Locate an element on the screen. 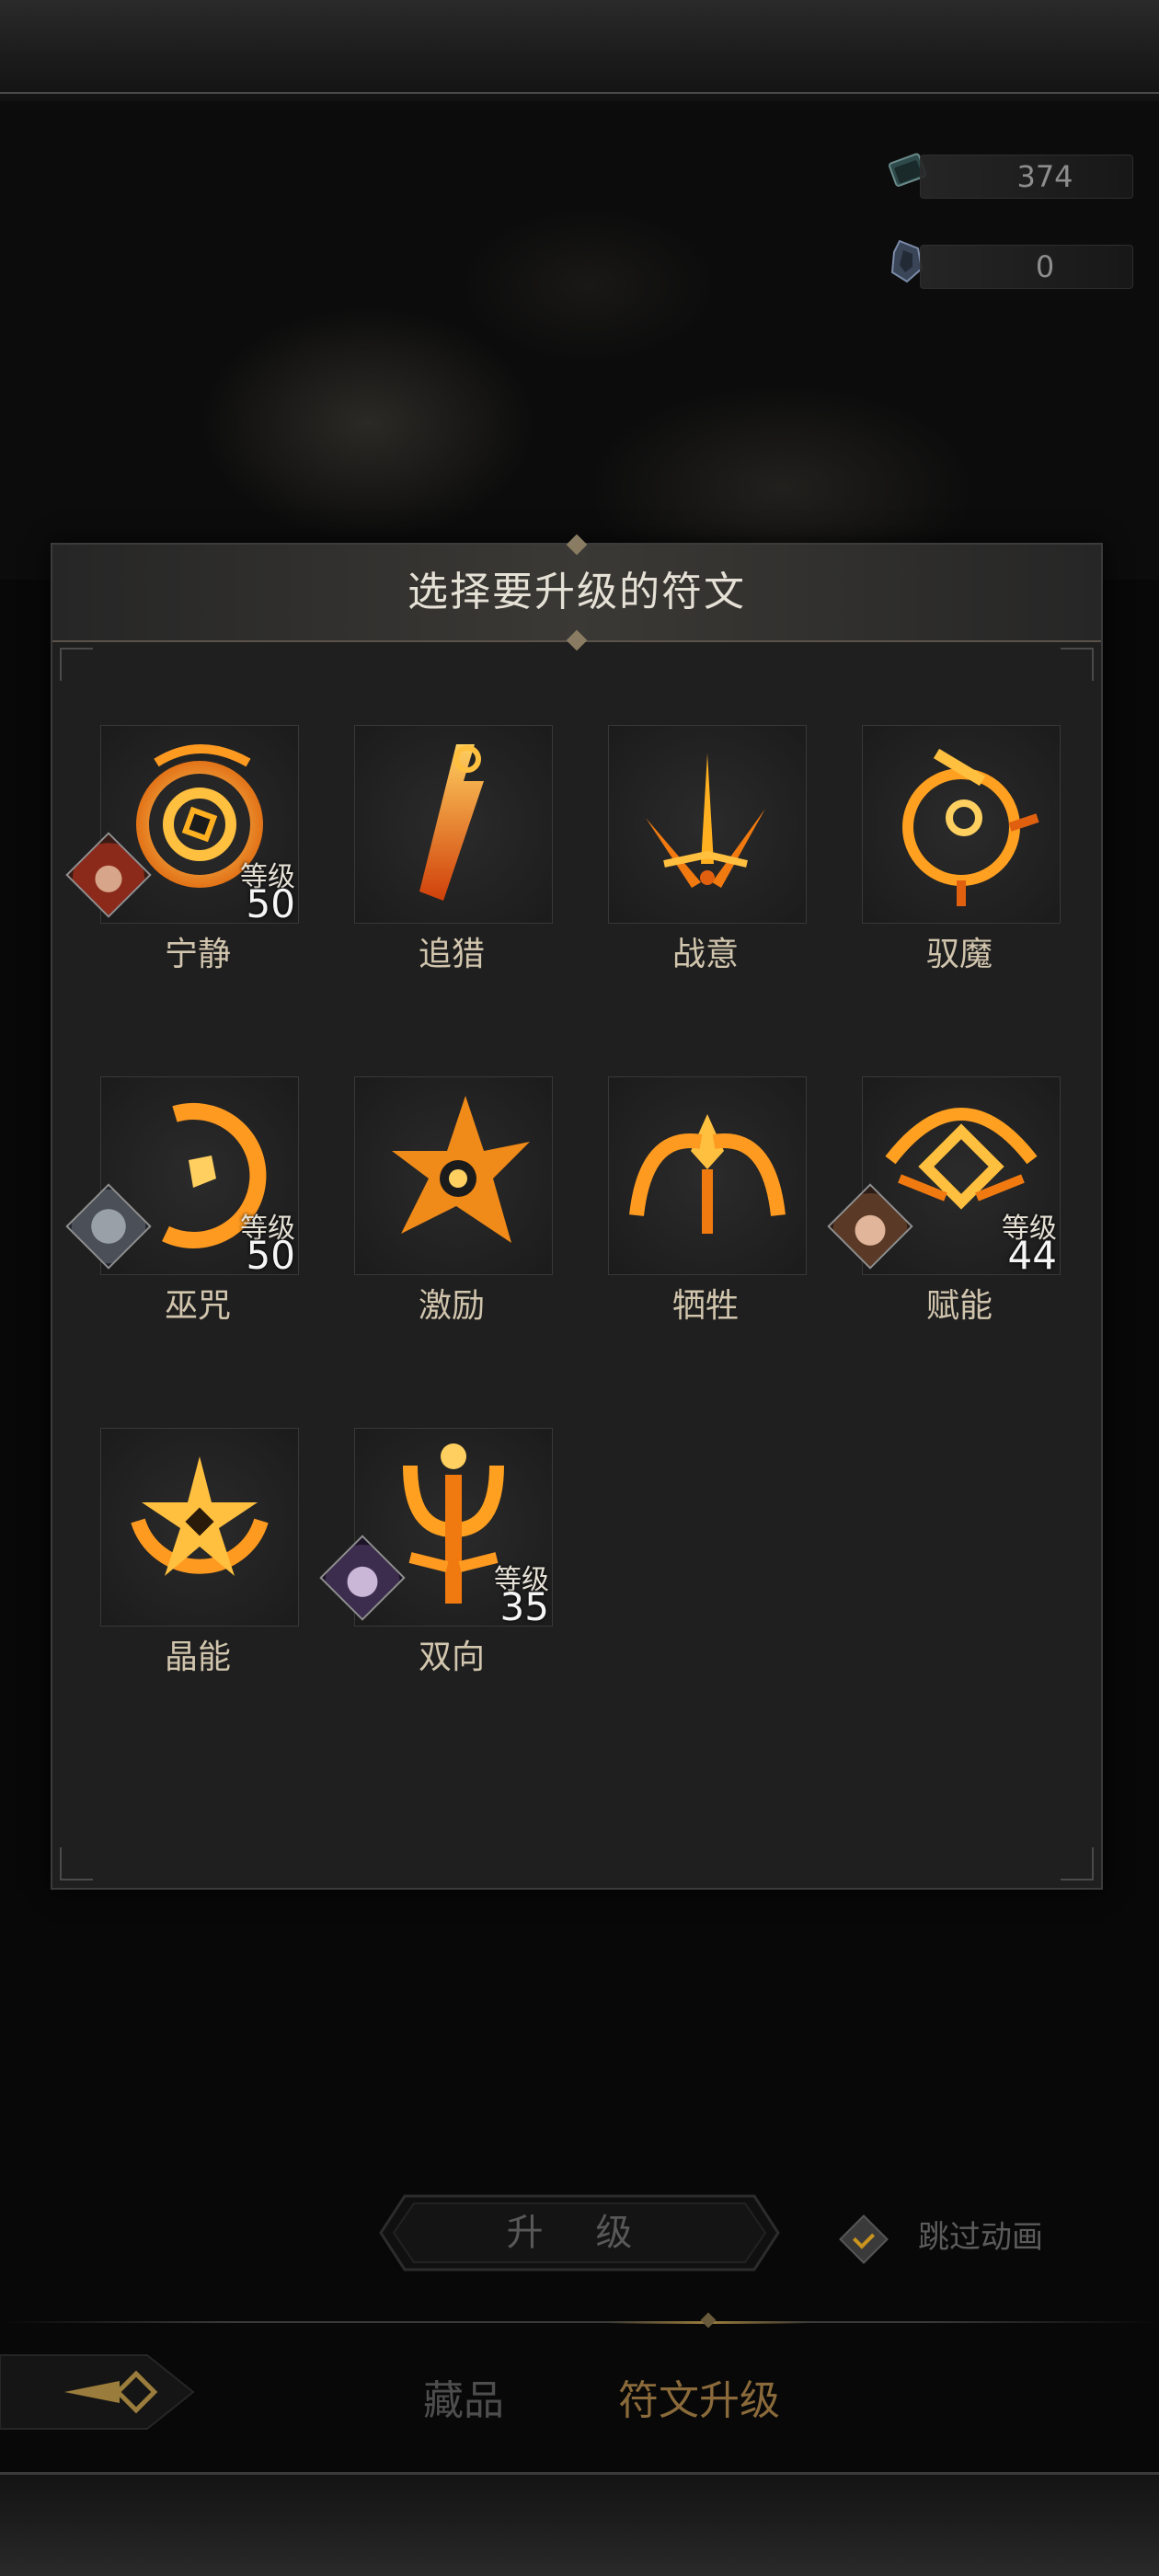 Image resolution: width=1159 pixels, height=2576 pixels. tab-rune-upgrade: 符文升级 is located at coordinates (699, 2401).